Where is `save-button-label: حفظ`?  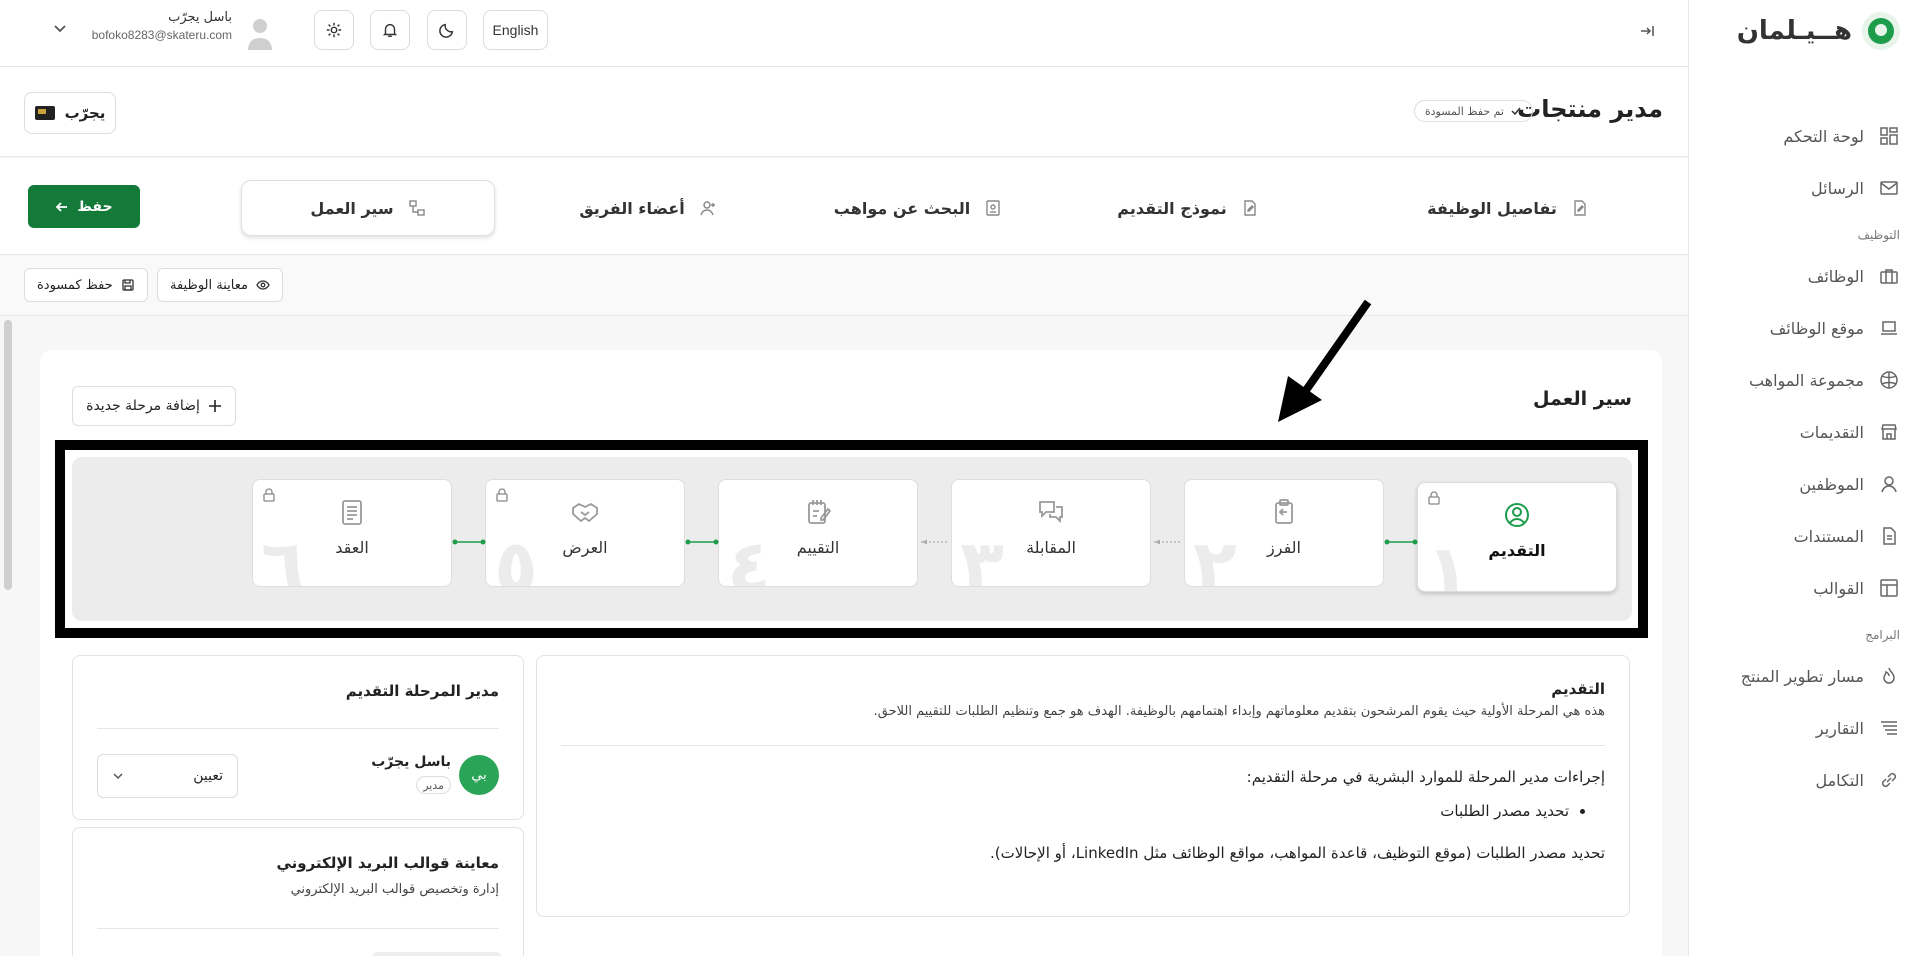 save-button-label: حفظ is located at coordinates (95, 206).